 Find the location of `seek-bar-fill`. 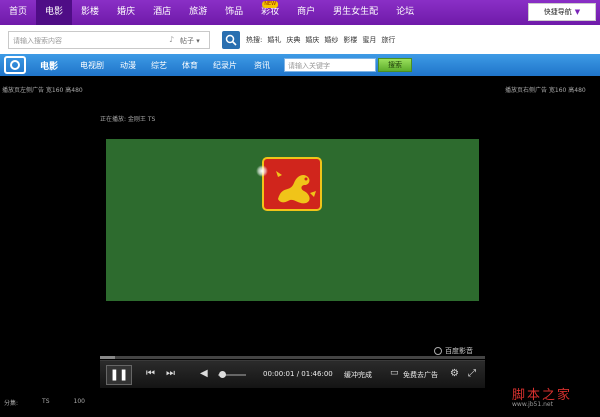

seek-bar-fill is located at coordinates (108, 357).